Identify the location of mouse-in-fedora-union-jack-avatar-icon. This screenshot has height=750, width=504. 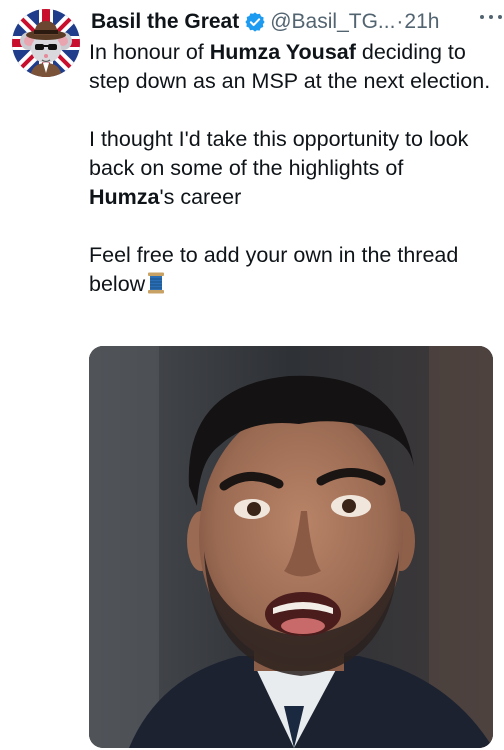
(46, 43).